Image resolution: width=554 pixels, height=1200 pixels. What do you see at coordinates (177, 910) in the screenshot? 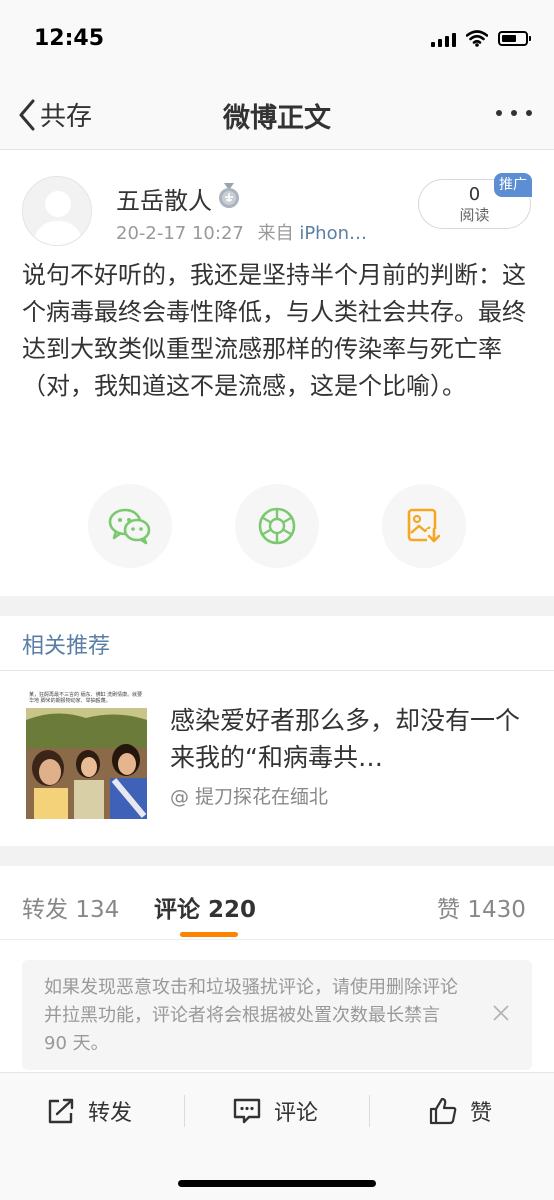
I see `tab-label: 评论` at bounding box center [177, 910].